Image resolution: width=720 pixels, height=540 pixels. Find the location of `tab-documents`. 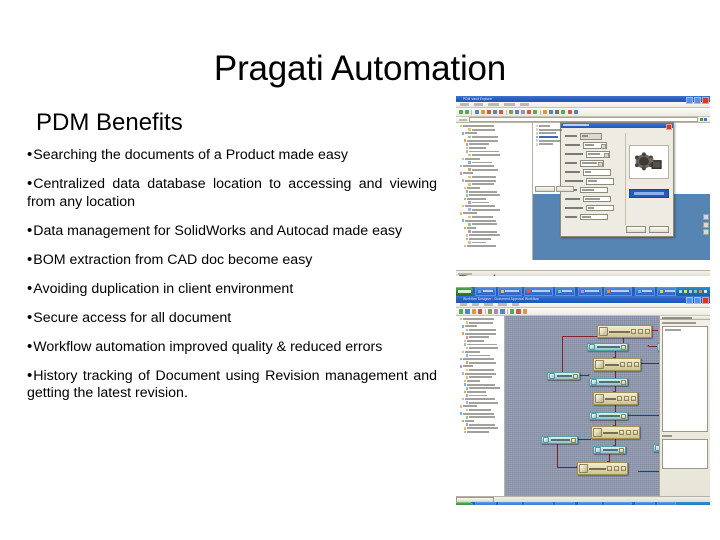

tab-documents is located at coordinates (544, 188).